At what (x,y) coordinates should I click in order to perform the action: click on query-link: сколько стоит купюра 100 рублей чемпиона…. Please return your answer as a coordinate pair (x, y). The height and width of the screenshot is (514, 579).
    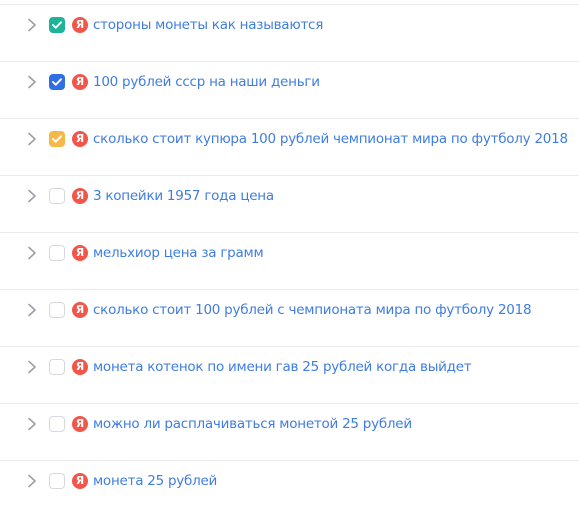
    Looking at the image, I should click on (330, 139).